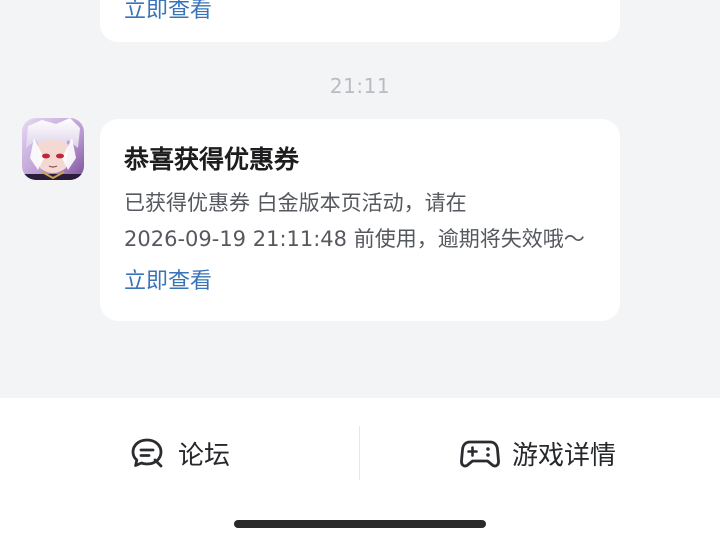  Describe the element at coordinates (204, 455) in the screenshot. I see `forum-tab-label: 论坛` at that location.